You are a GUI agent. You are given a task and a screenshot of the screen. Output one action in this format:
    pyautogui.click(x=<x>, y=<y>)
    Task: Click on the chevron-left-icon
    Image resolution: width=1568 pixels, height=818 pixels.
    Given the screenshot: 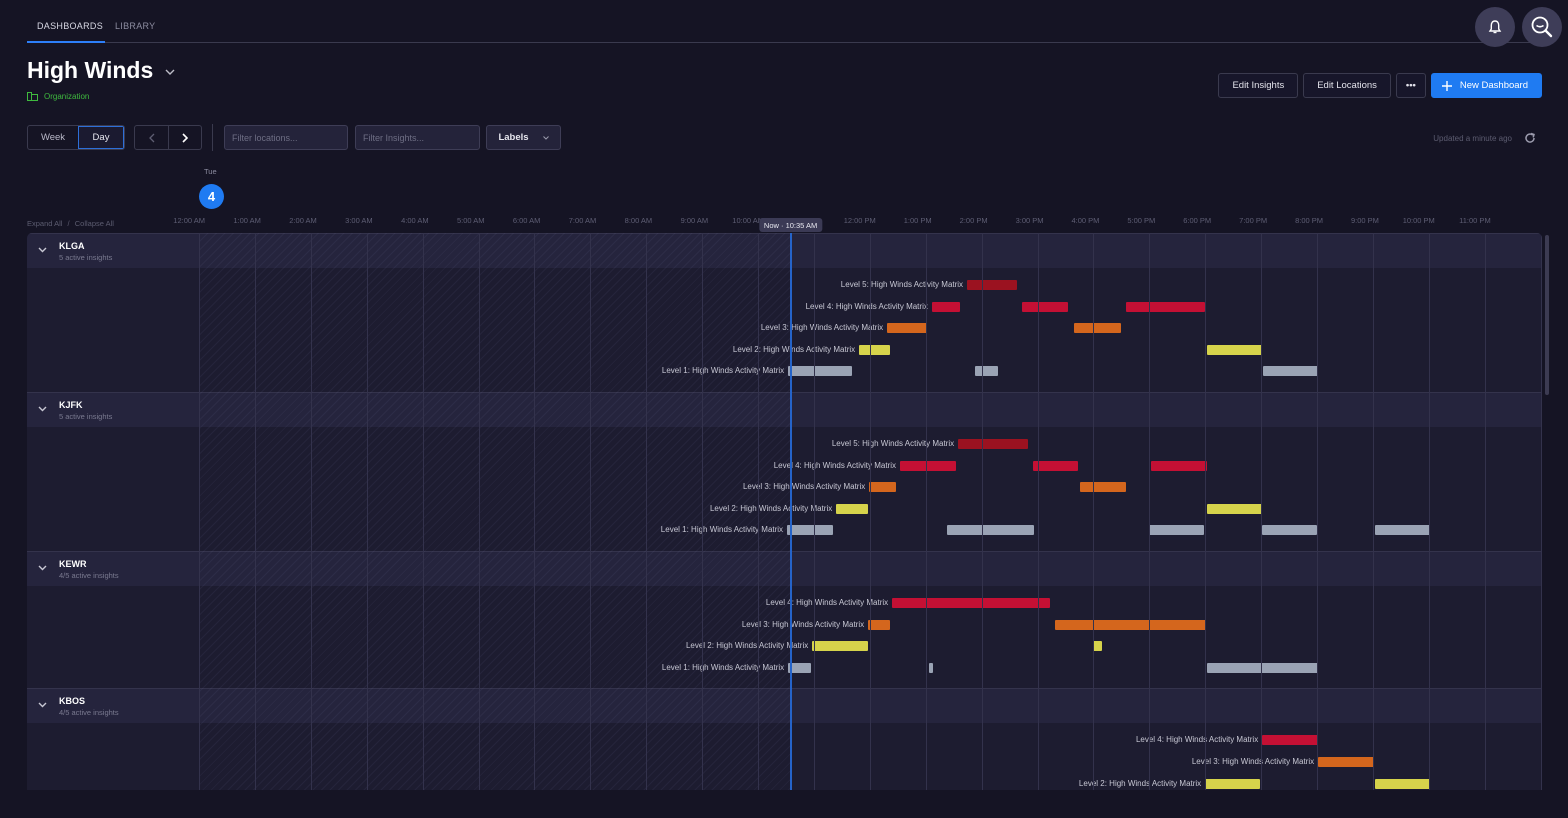 What is the action you would take?
    pyautogui.click(x=151, y=137)
    